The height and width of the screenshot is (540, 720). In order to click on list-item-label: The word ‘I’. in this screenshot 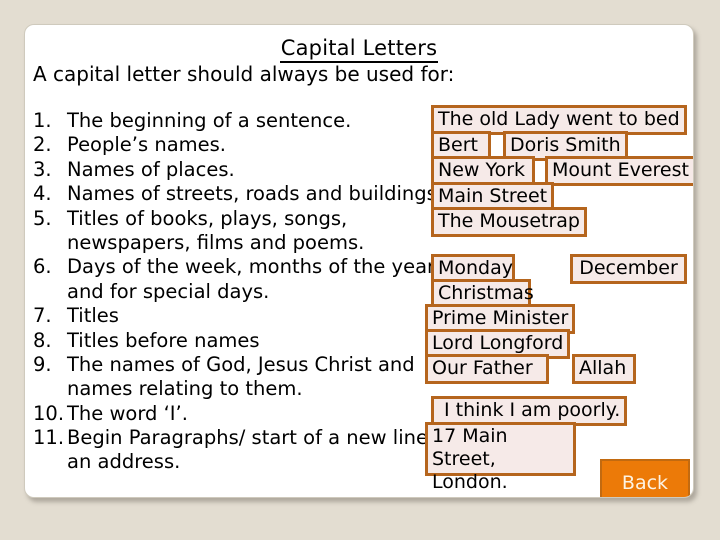, I will do `click(127, 413)`.